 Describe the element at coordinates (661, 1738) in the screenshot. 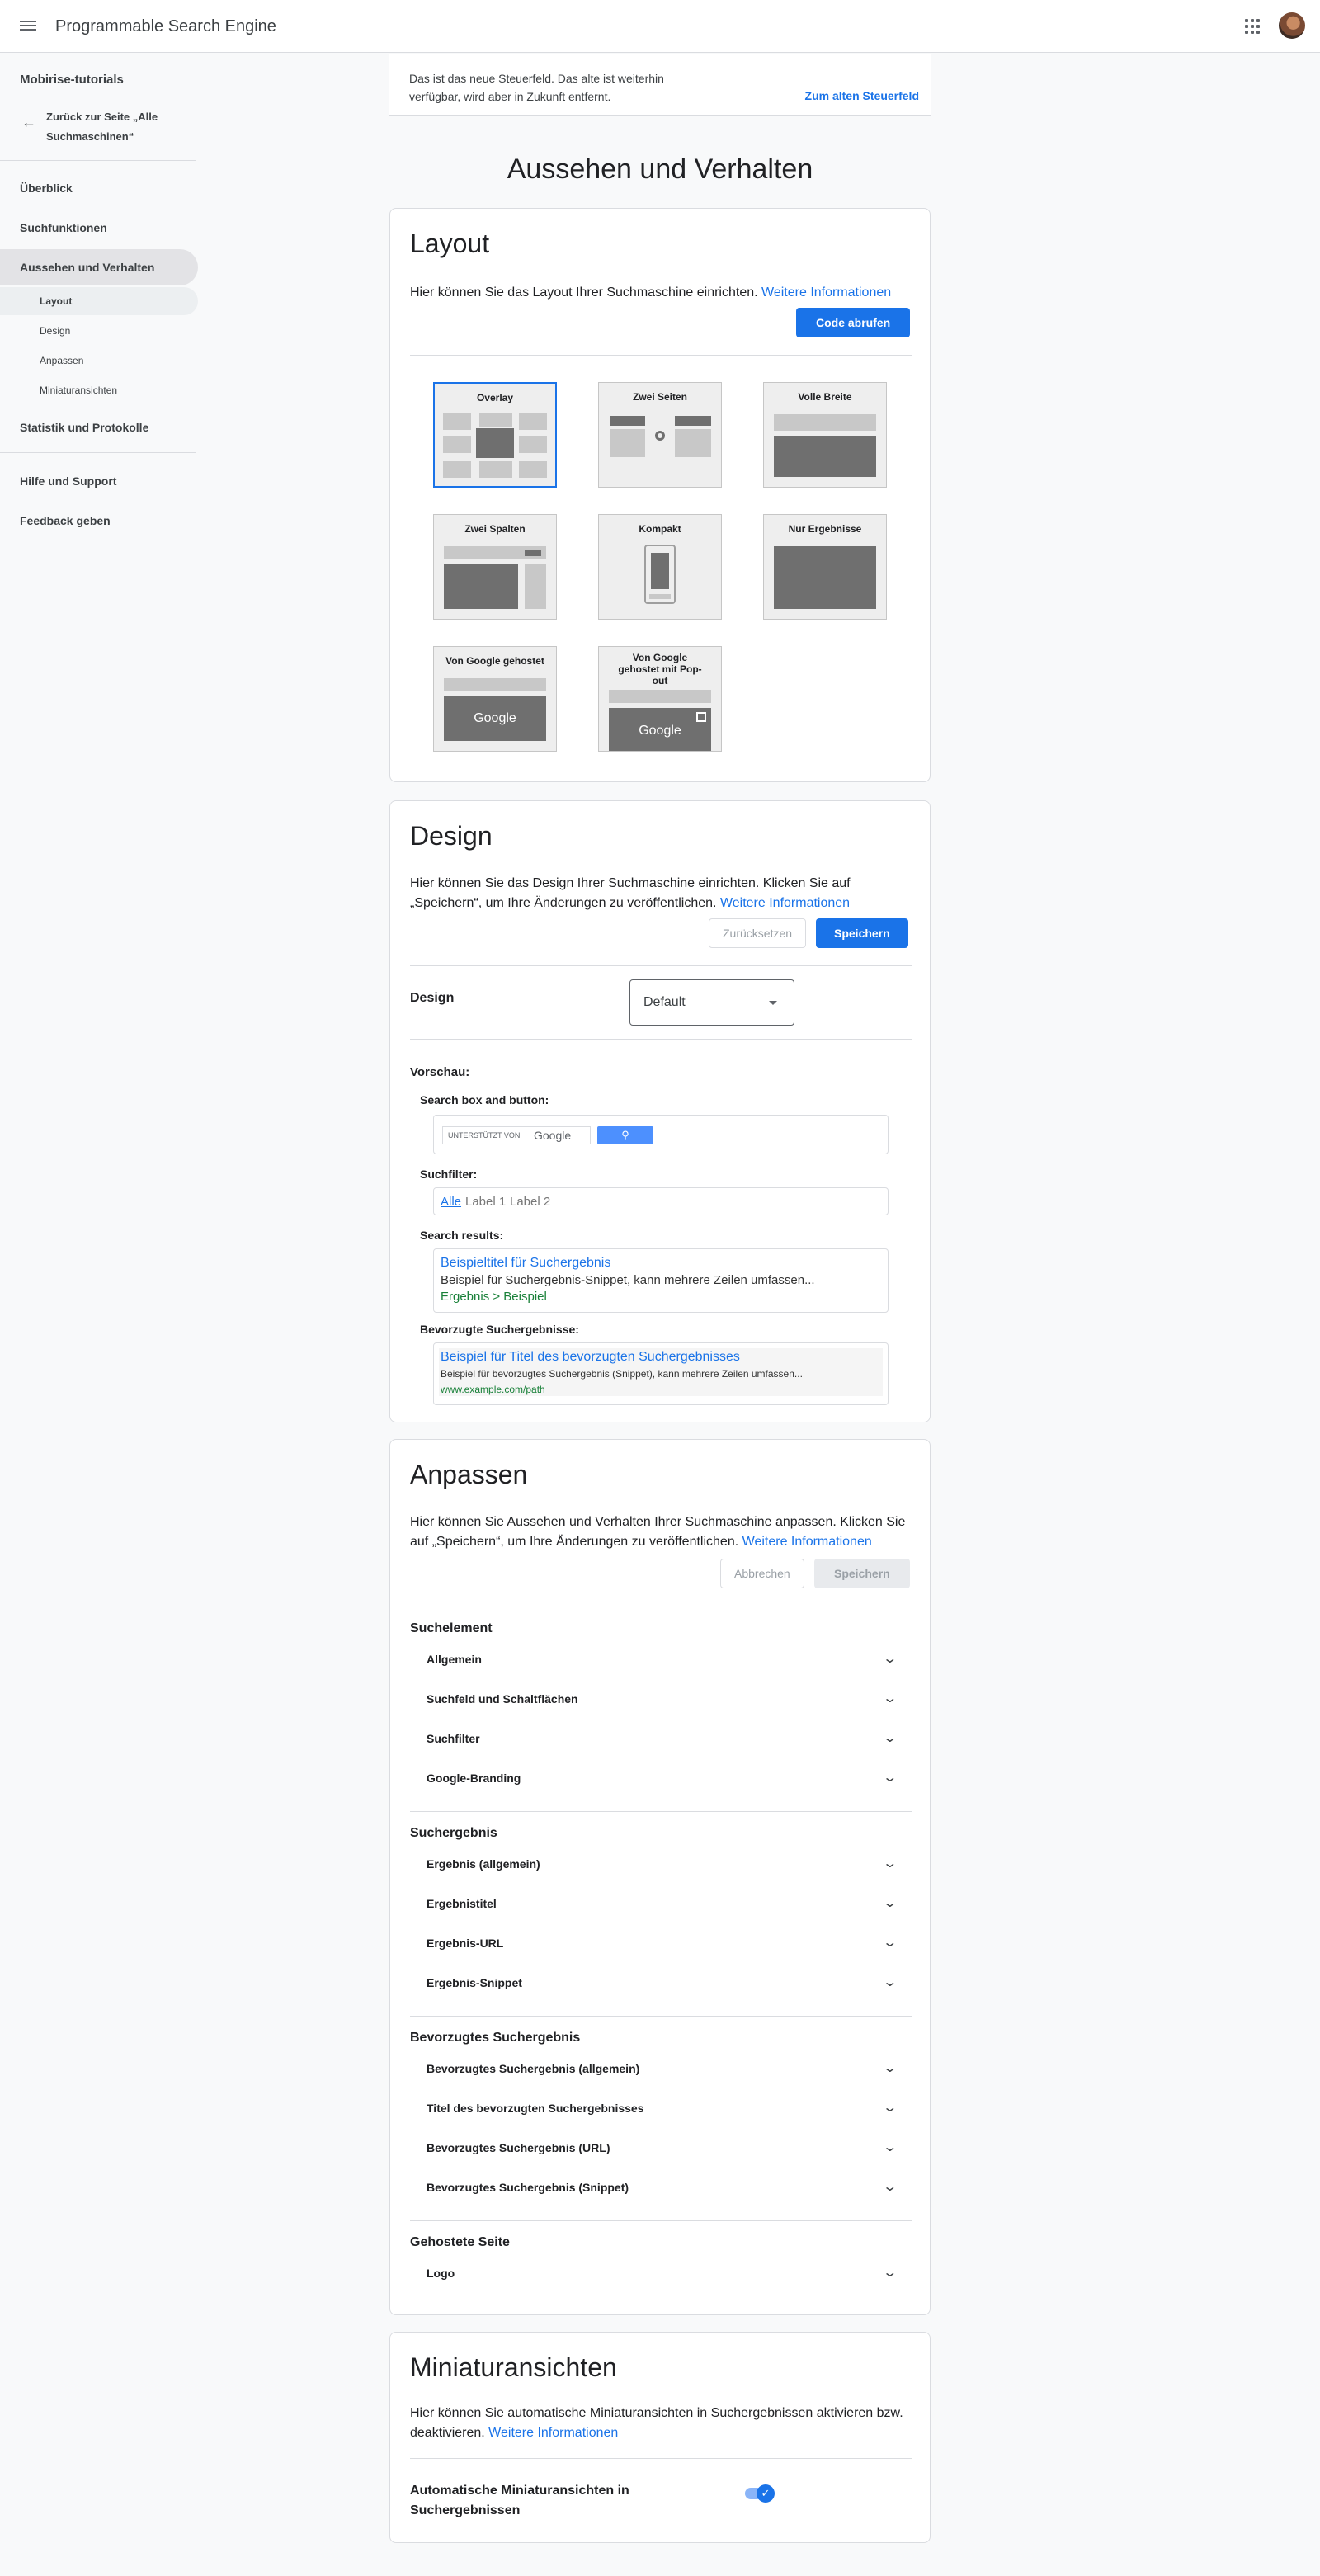

I see `accordion-search-filter: Suchfilter ⌄` at that location.